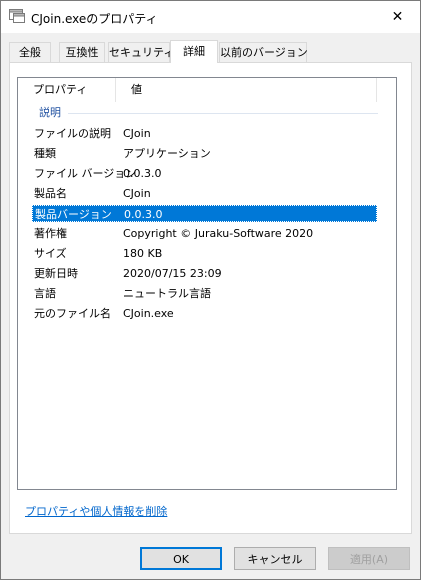 Image resolution: width=421 pixels, height=580 pixels. What do you see at coordinates (50, 233) in the screenshot?
I see `property-name: 著作権` at bounding box center [50, 233].